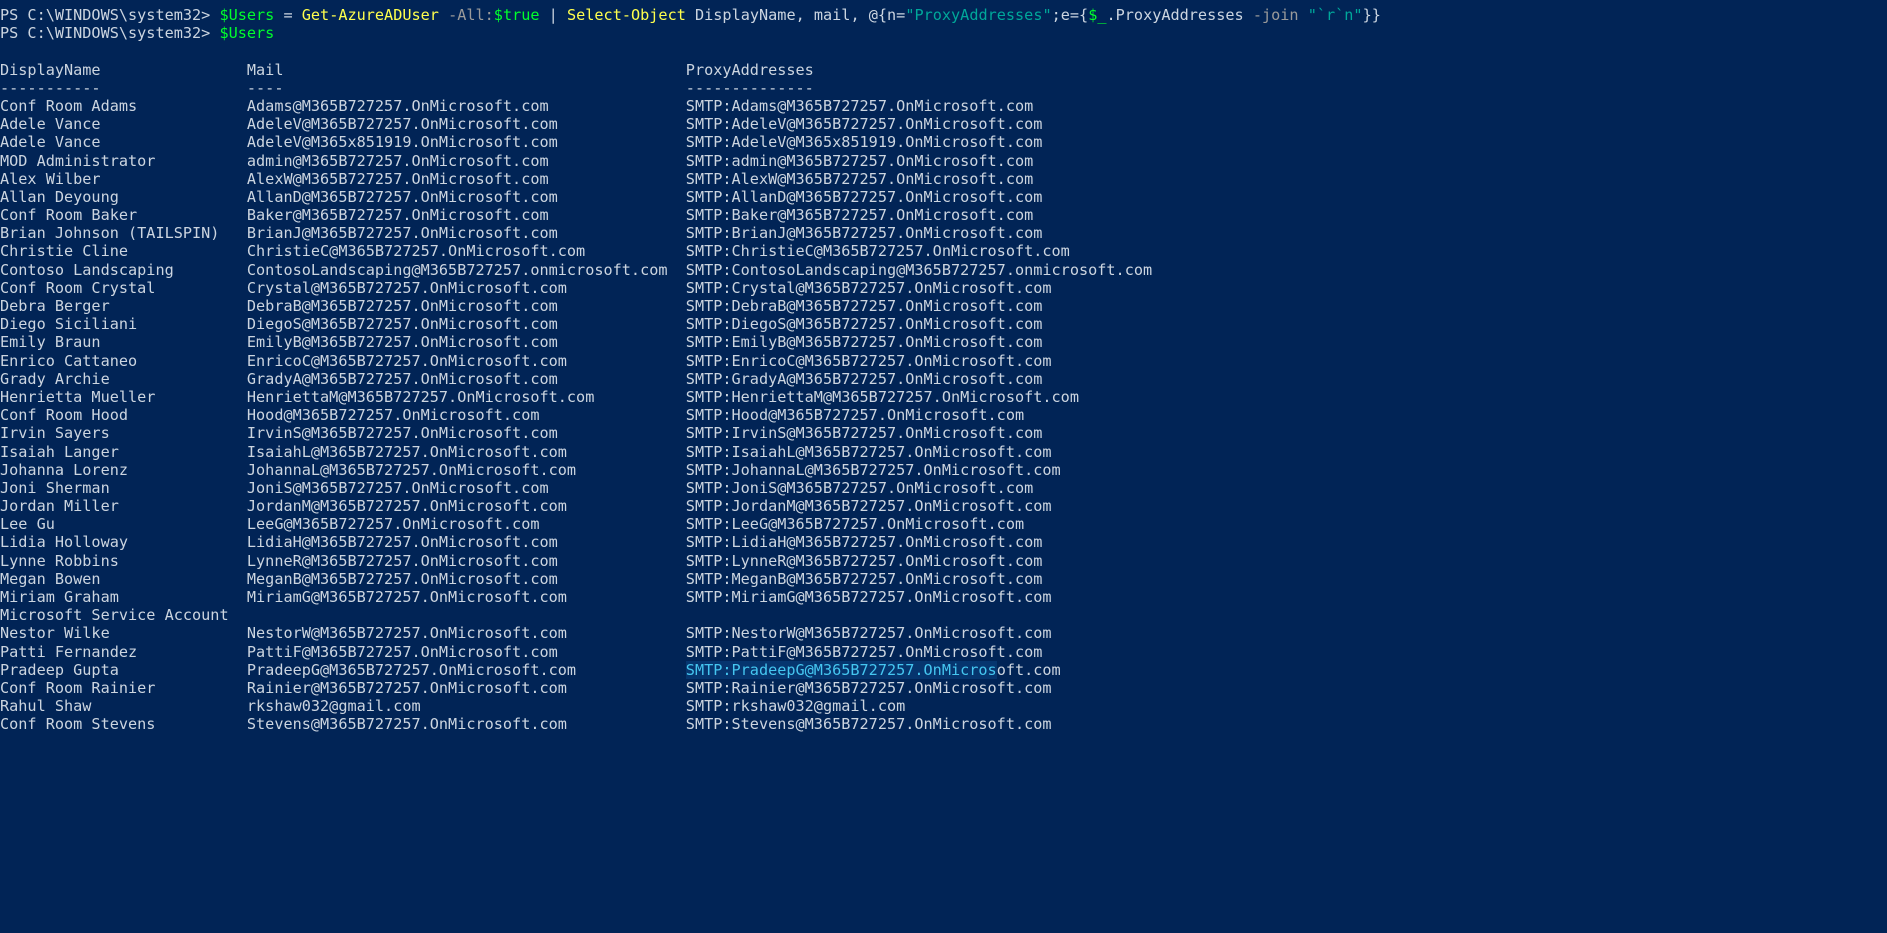  I want to click on cell-mail: EnricoC@M365B727257.OnMicrosoft.com, so click(466, 360).